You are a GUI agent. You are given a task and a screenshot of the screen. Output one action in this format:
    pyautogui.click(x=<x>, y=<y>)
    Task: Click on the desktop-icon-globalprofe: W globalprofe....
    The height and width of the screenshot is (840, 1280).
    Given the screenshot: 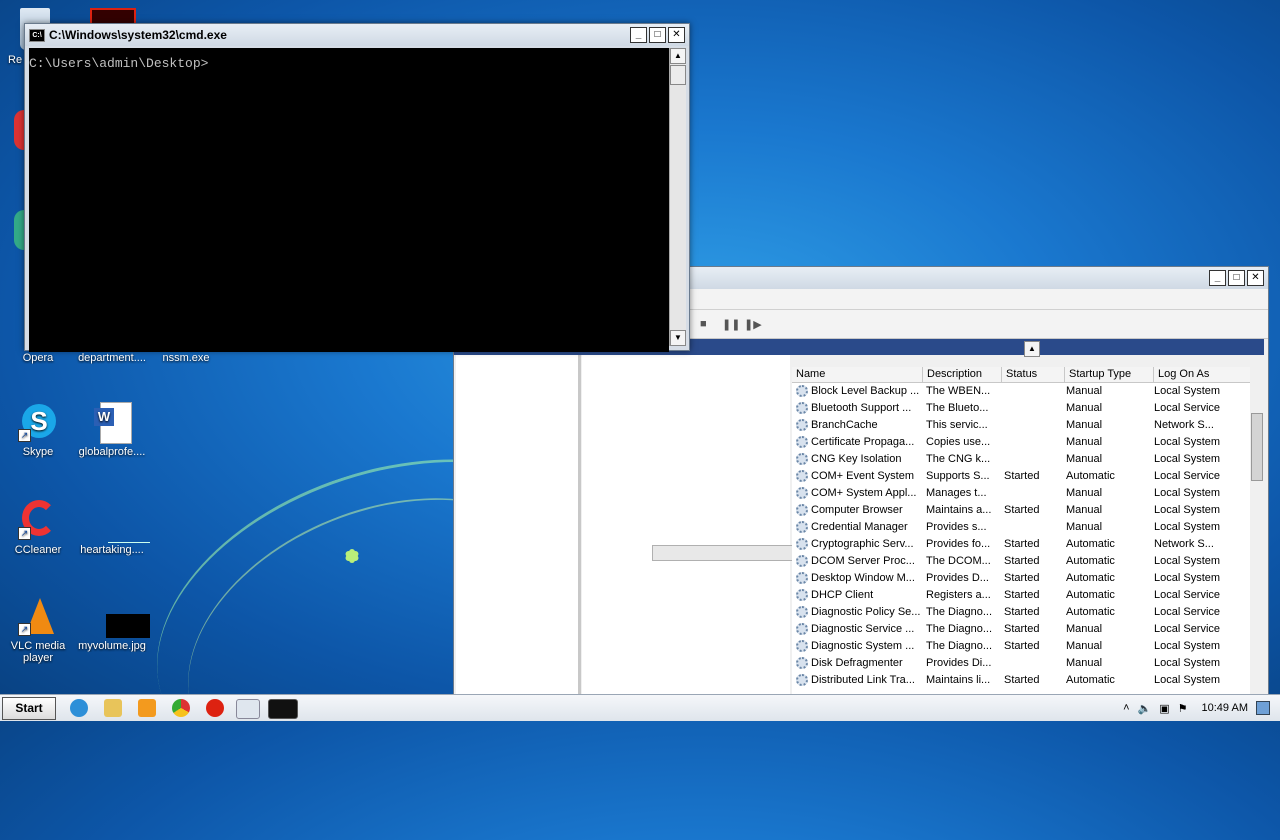 What is the action you would take?
    pyautogui.click(x=112, y=430)
    